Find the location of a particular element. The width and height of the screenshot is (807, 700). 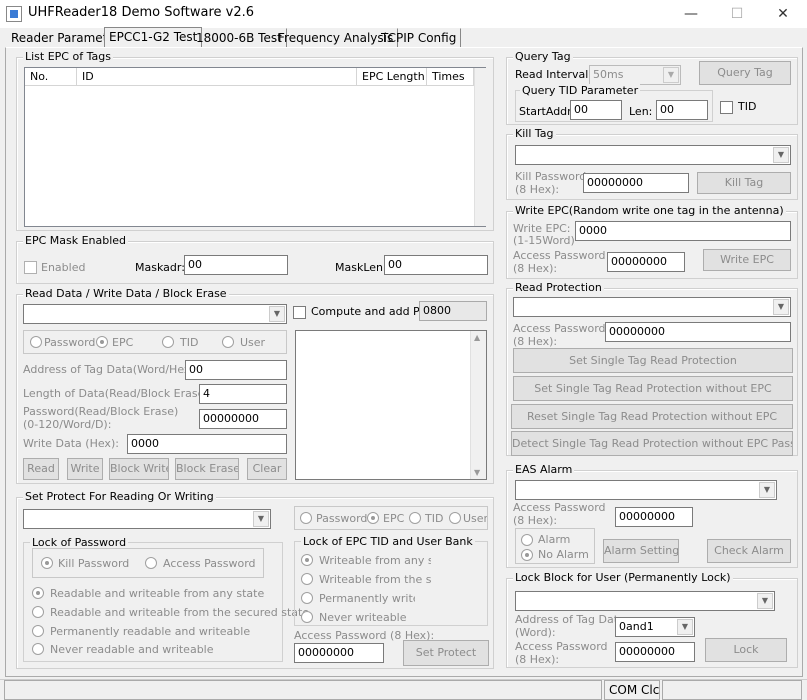

check-alarm-button: Check Alarm is located at coordinates (749, 551).